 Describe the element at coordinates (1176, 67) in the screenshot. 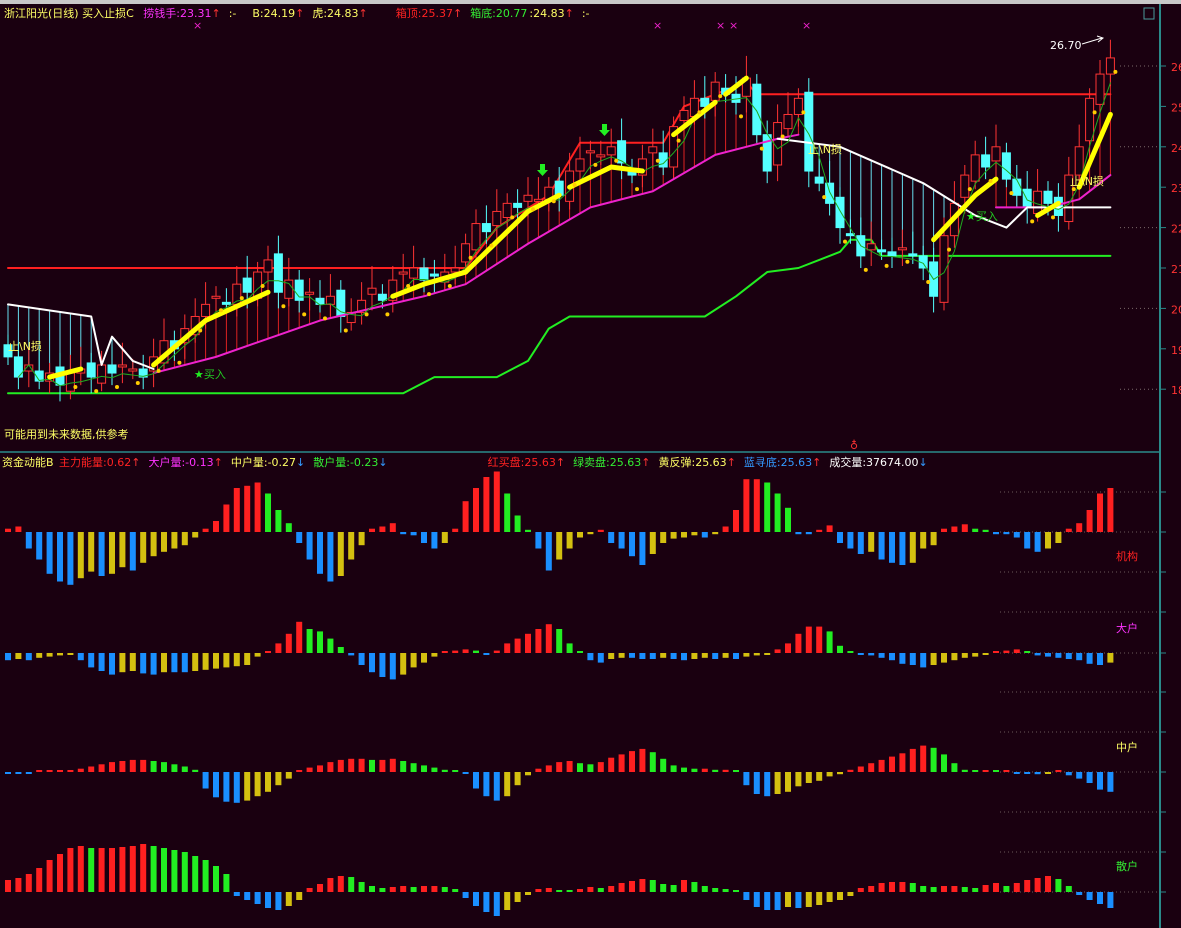

I see `price-label: 26` at that location.